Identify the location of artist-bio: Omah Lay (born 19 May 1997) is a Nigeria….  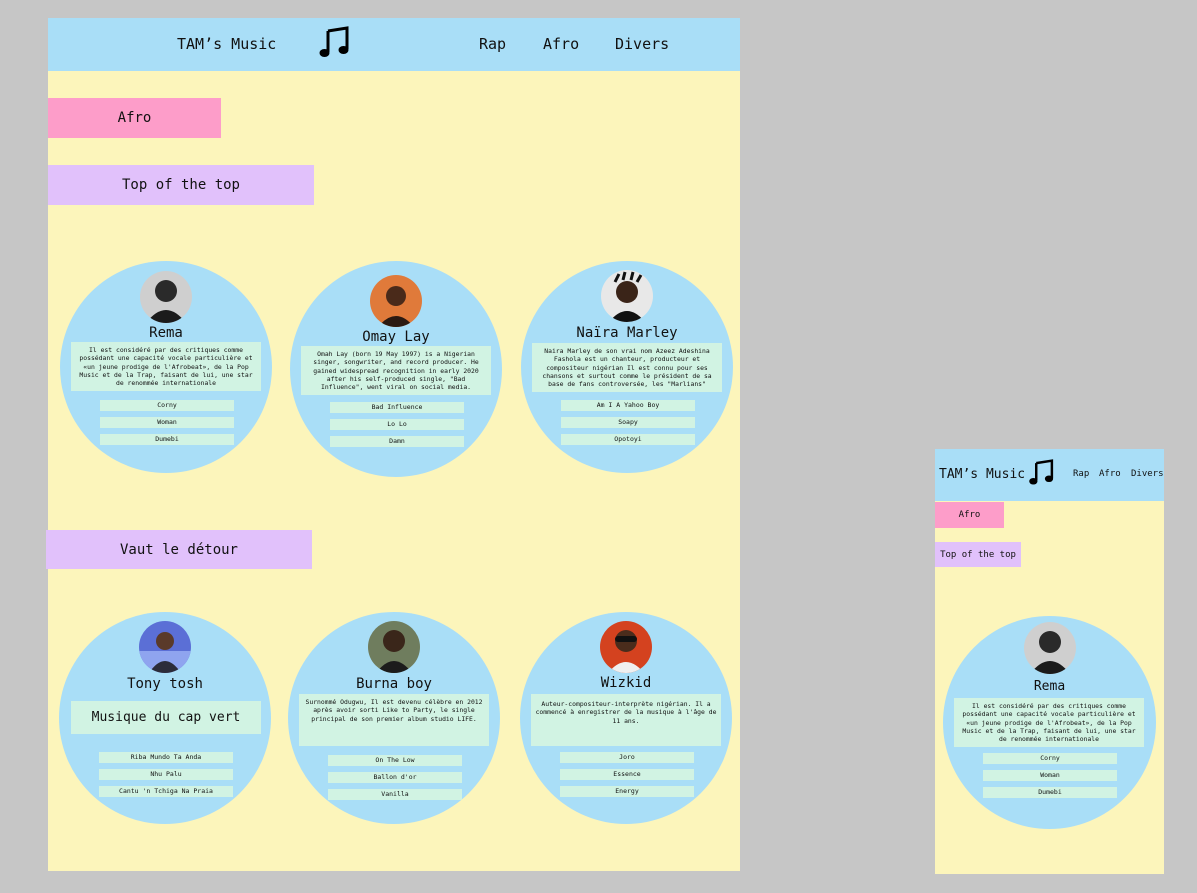
(396, 371).